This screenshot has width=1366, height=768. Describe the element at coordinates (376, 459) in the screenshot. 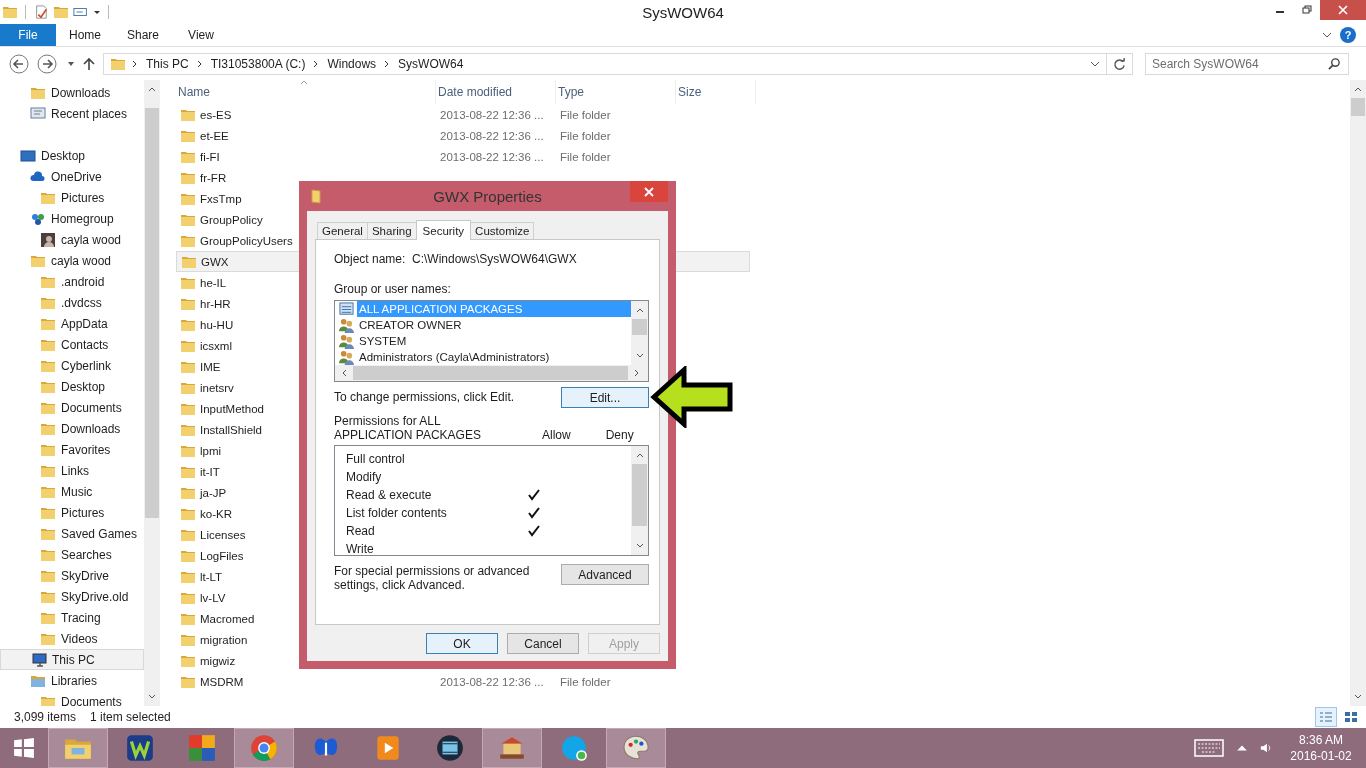

I see `permission-name: Full control` at that location.